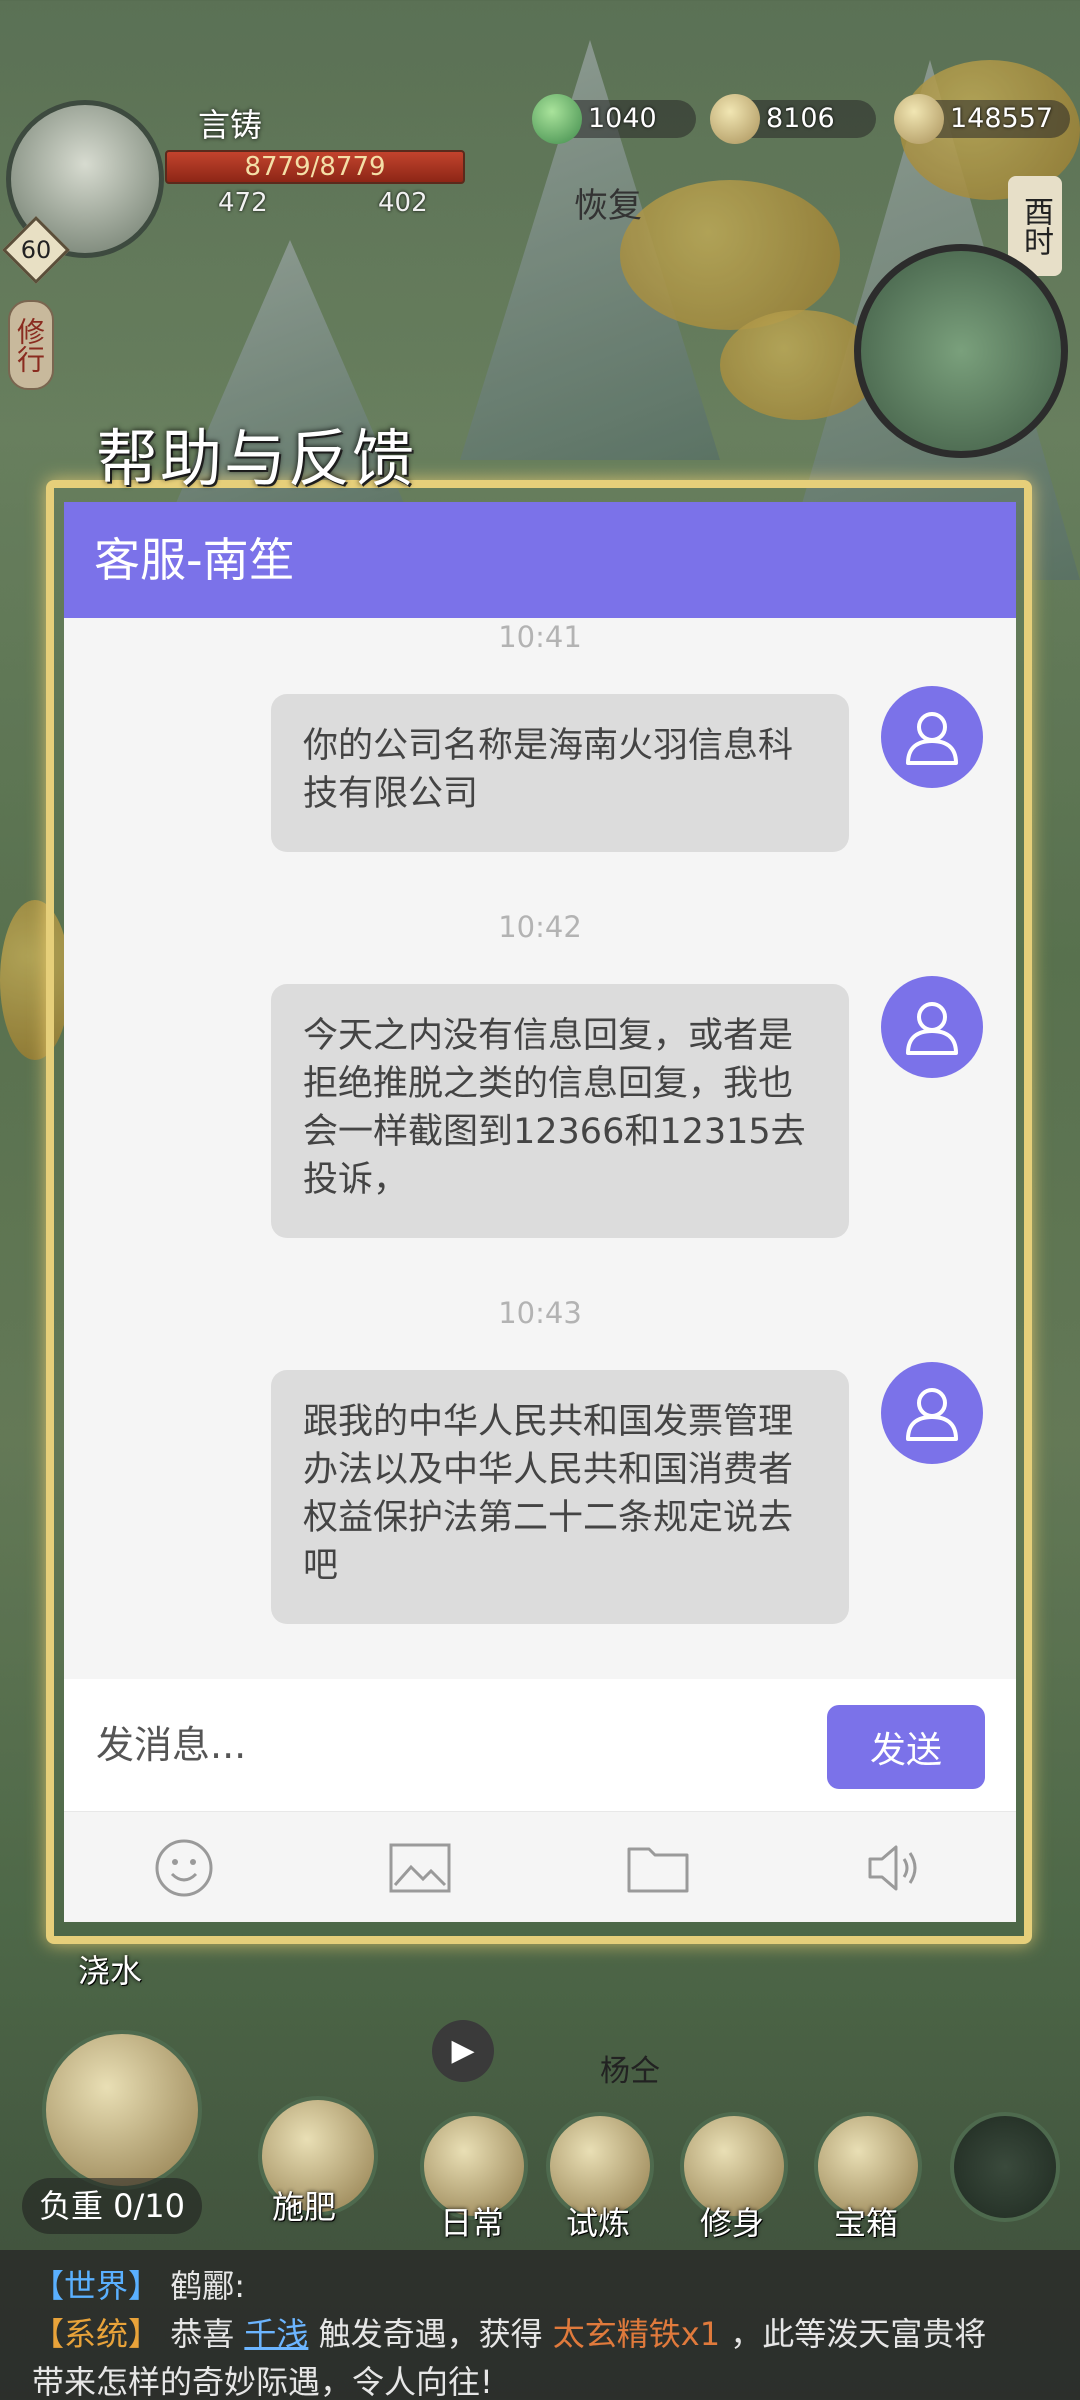  I want to click on hp-bar: 8779/8779, so click(315, 167).